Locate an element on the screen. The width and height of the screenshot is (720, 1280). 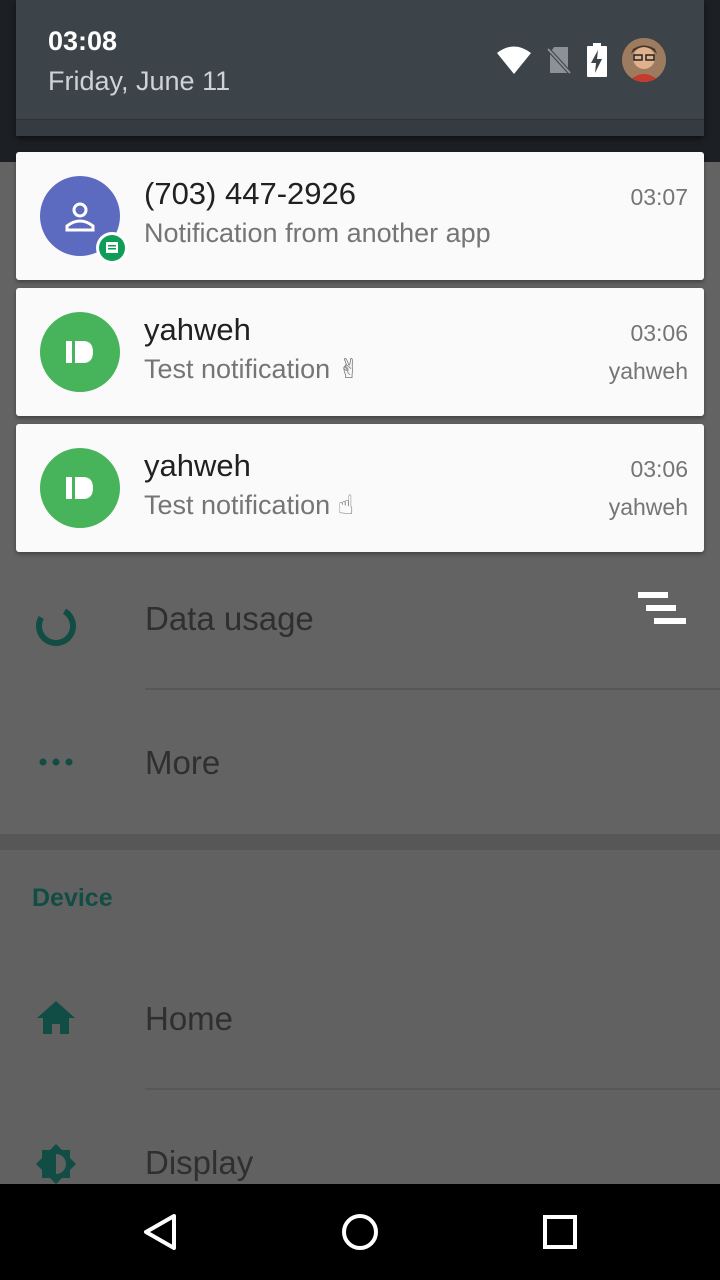
clock: 03:08 is located at coordinates (83, 41).